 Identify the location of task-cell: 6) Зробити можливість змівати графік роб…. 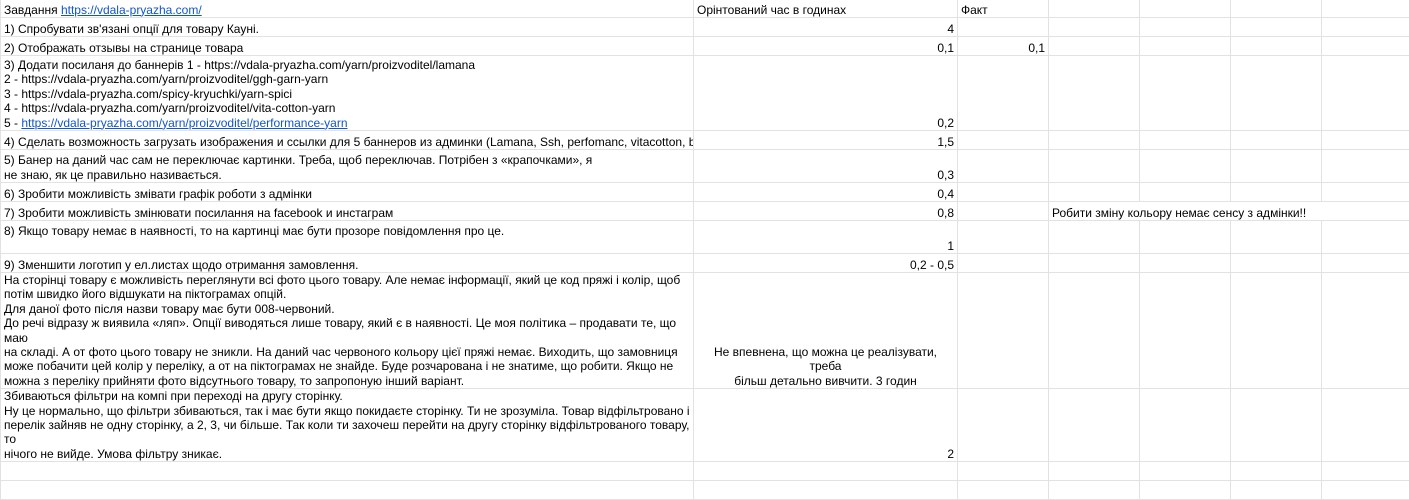
(347, 192).